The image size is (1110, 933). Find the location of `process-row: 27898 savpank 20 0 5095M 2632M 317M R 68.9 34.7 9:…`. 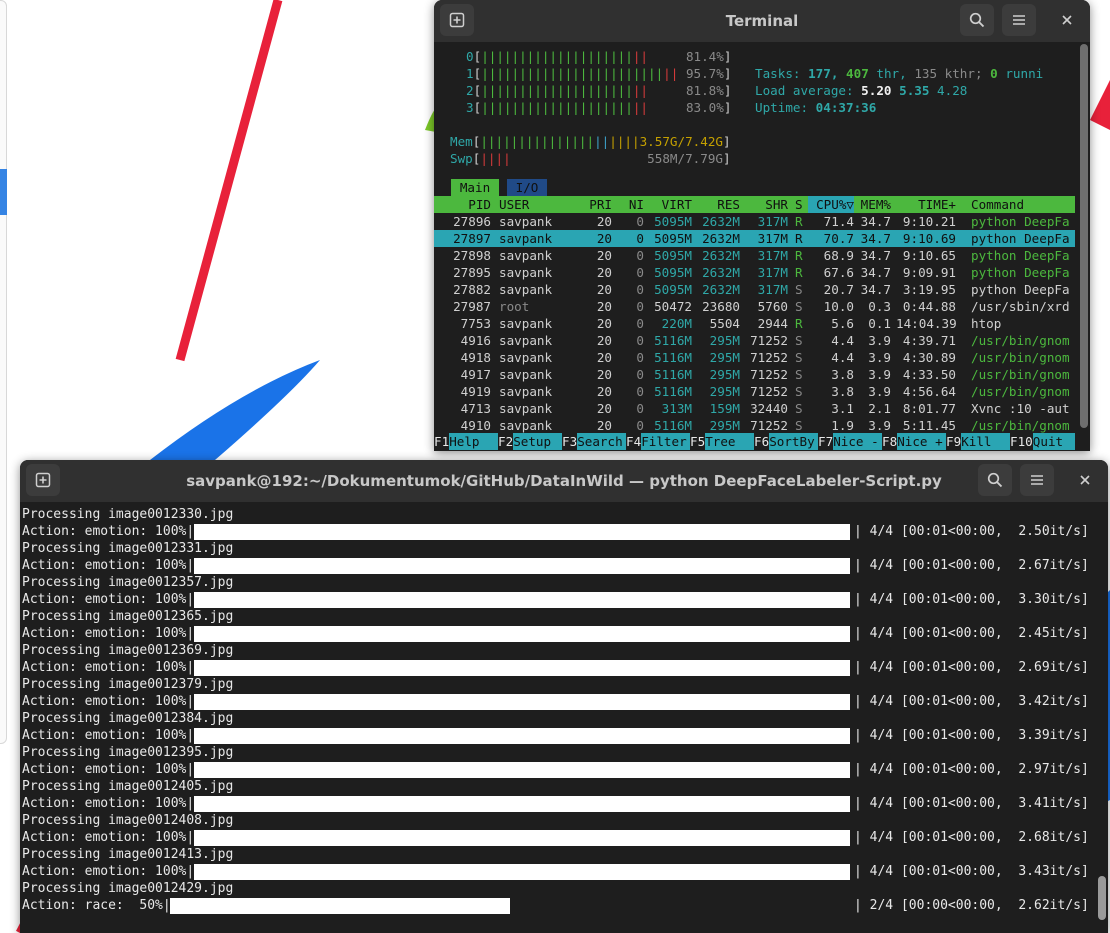

process-row: 27898 savpank 20 0 5095M 2632M 317M R 68.9 34.7 9:… is located at coordinates (754, 255).